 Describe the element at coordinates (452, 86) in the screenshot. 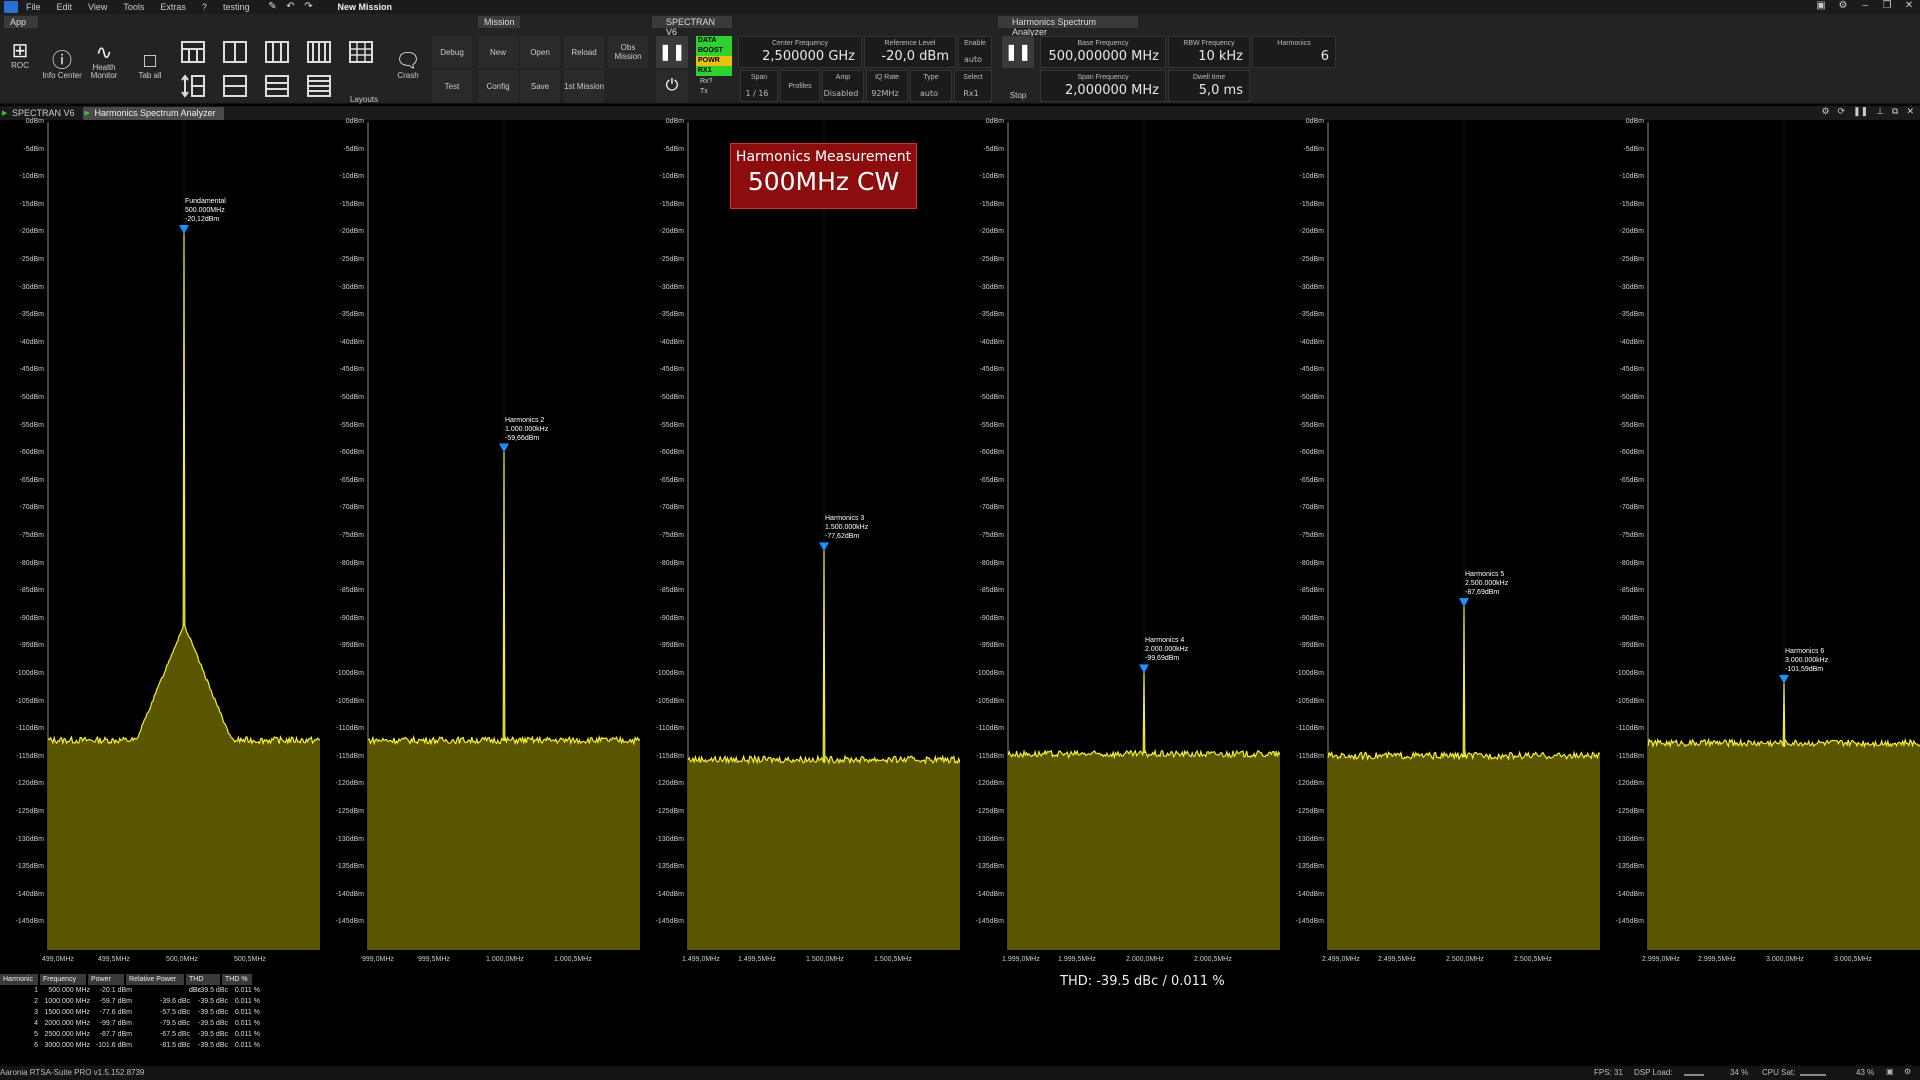

I see `test-button: Test` at that location.